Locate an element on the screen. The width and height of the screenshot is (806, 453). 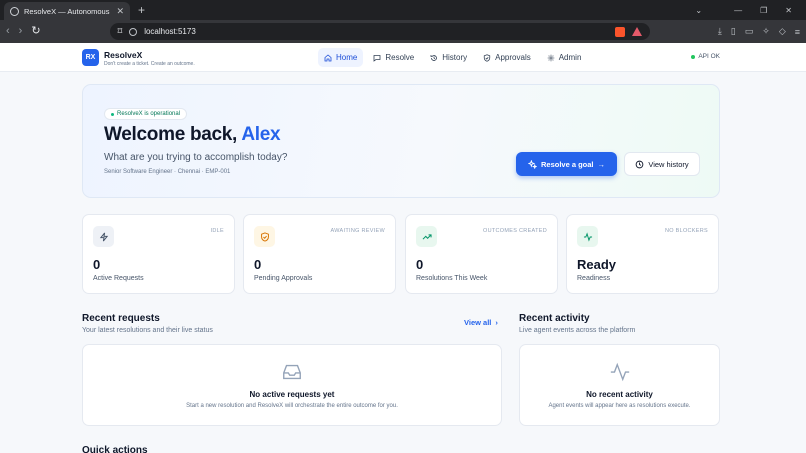
nav-resolve: Resolve is located at coordinates (393, 57).